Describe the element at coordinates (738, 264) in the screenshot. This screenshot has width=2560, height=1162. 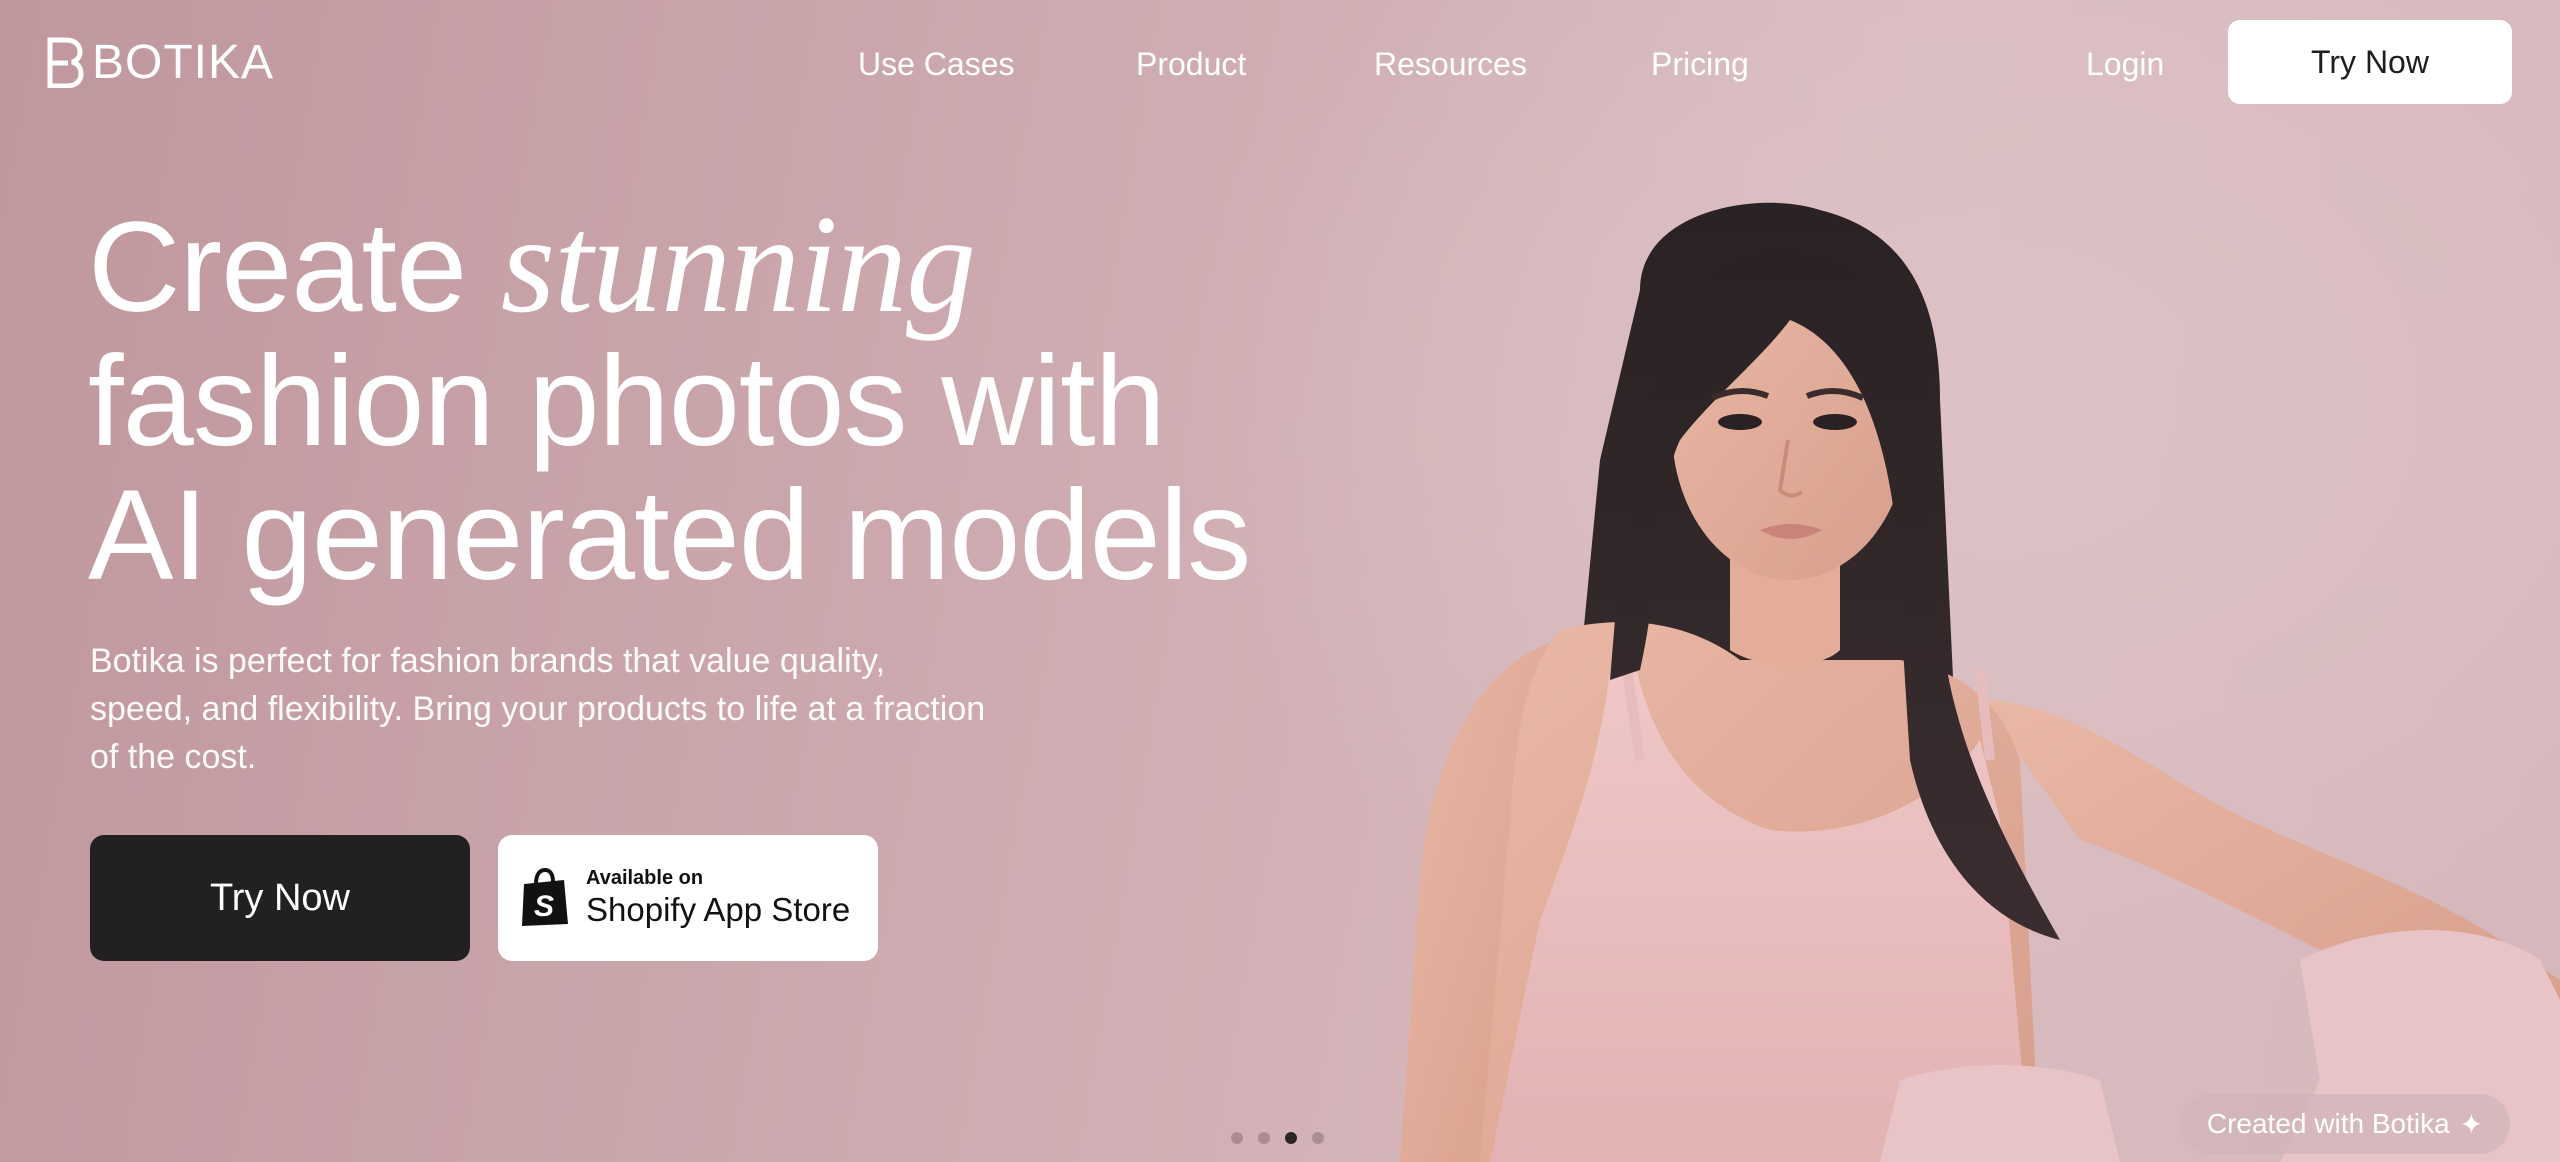
I see `headline-stunning: stunning` at that location.